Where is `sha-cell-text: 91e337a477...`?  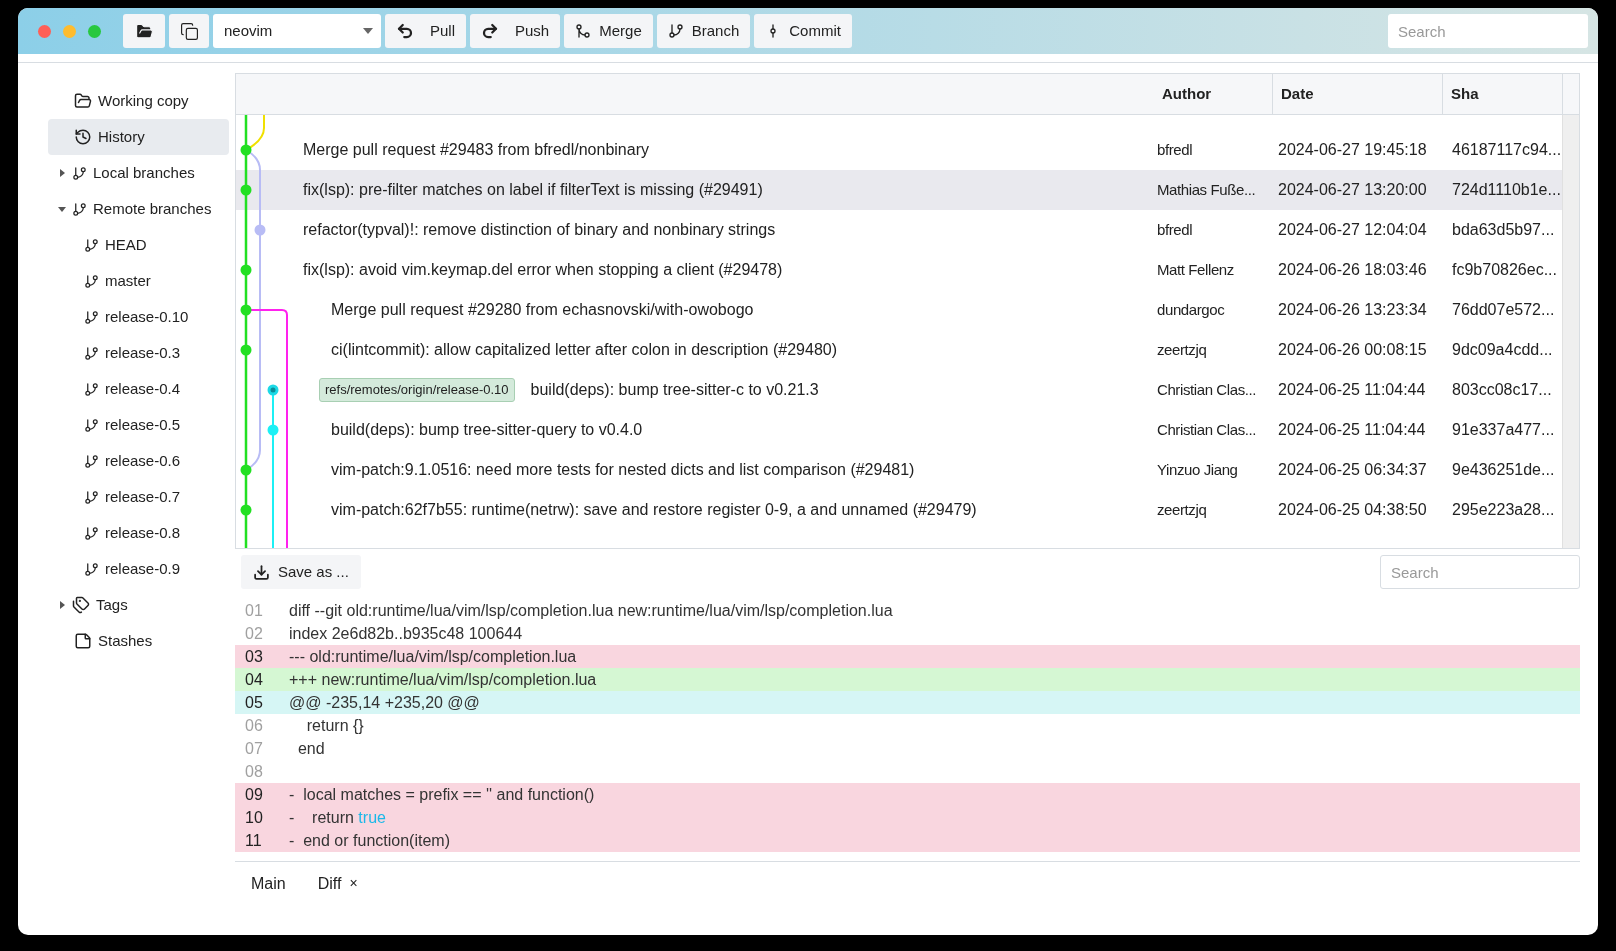 sha-cell-text: 91e337a477... is located at coordinates (1503, 430).